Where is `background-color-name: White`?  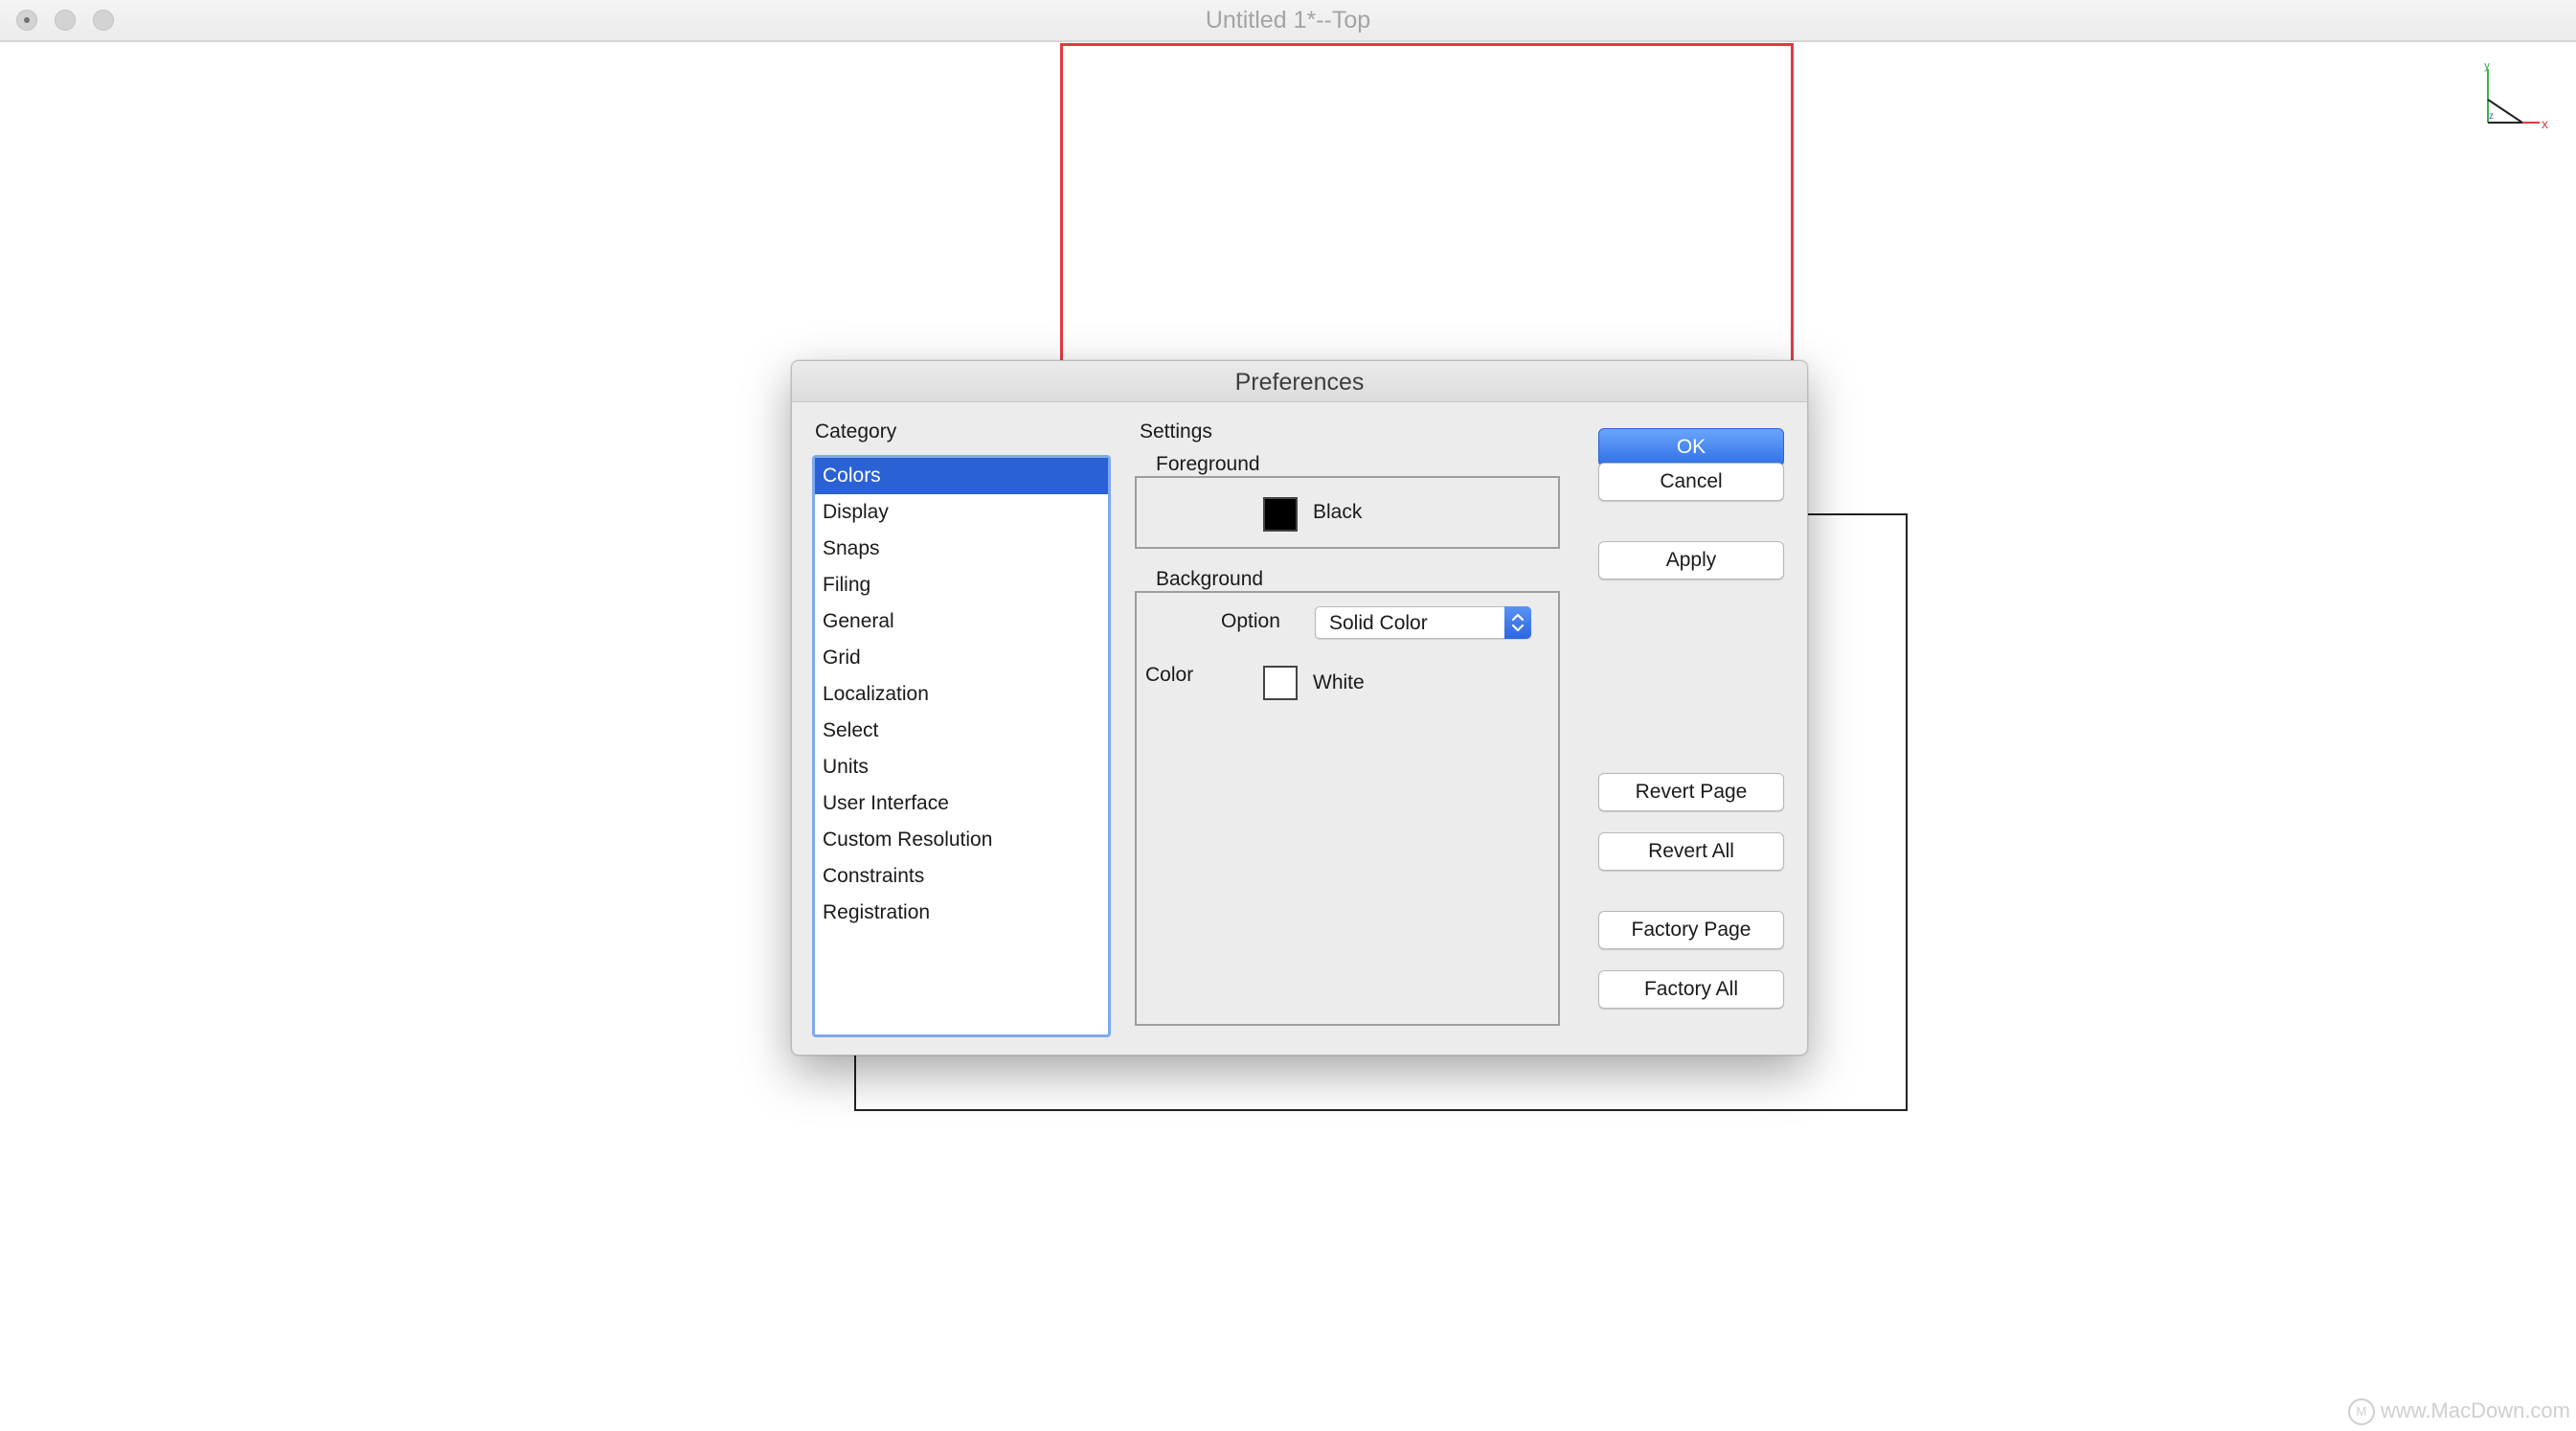 background-color-name: White is located at coordinates (1339, 682).